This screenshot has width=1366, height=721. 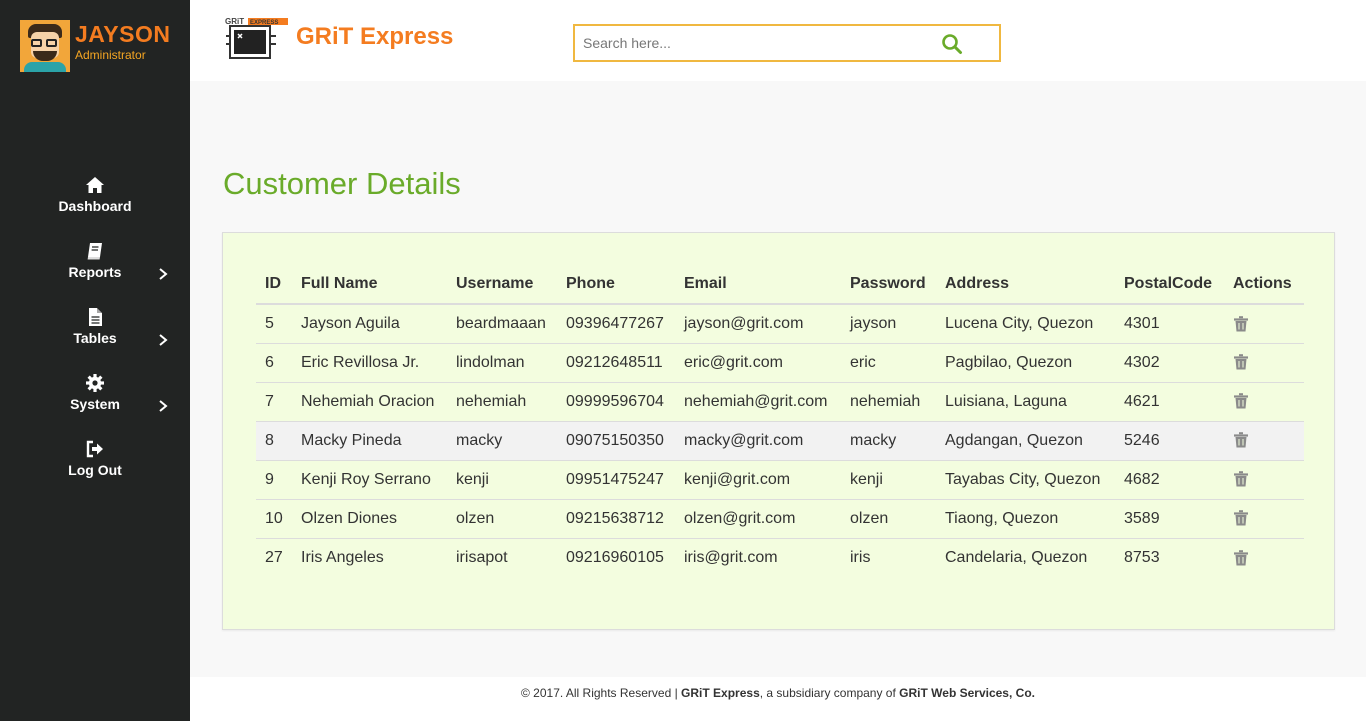 I want to click on table-cell: macky@grit.com, so click(x=758, y=440).